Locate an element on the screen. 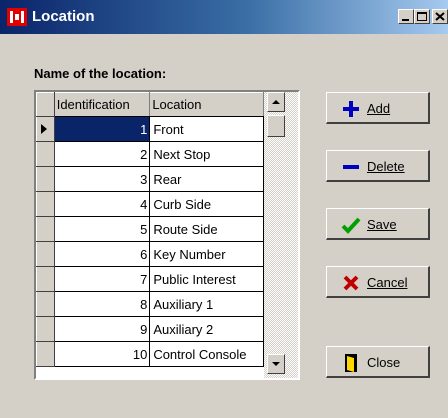 The image size is (448, 418). maximize-icon is located at coordinates (422, 16).